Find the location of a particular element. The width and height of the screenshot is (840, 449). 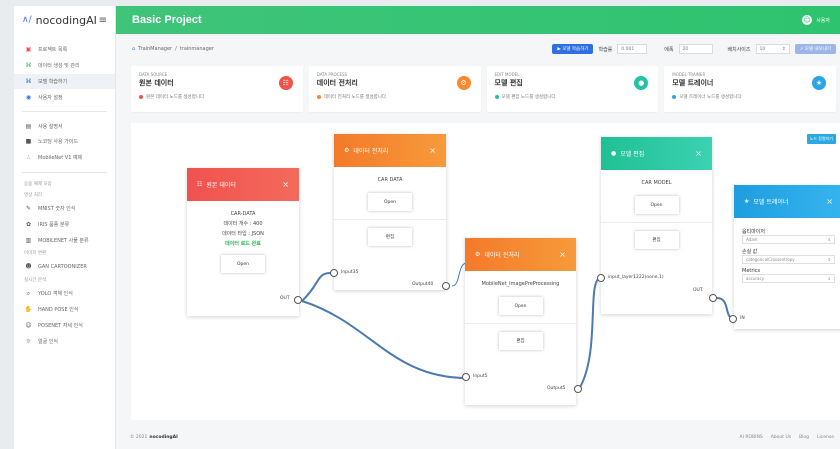

top-header: Basic Project ☺ 사용자 is located at coordinates (478, 20).